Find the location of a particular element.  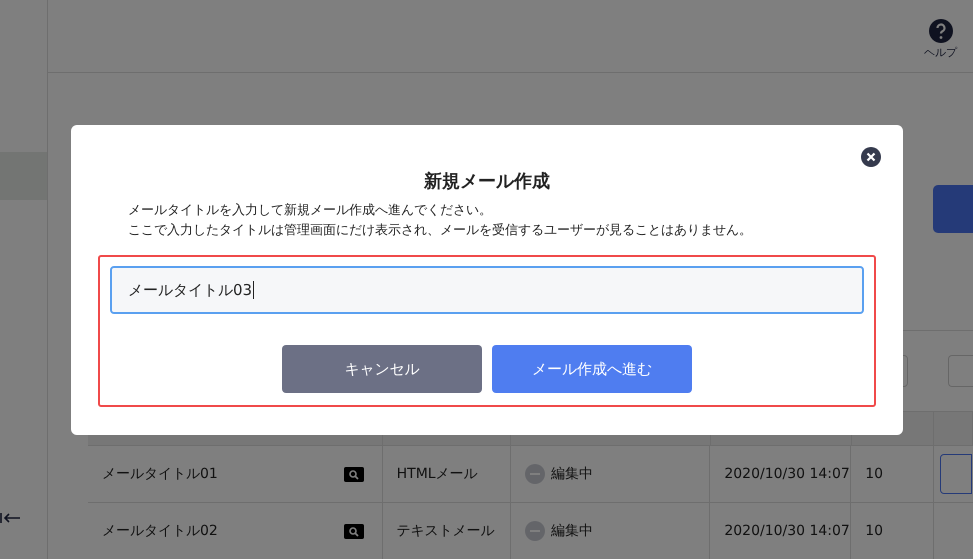

table-cell: メールタイトル01 is located at coordinates (160, 474).